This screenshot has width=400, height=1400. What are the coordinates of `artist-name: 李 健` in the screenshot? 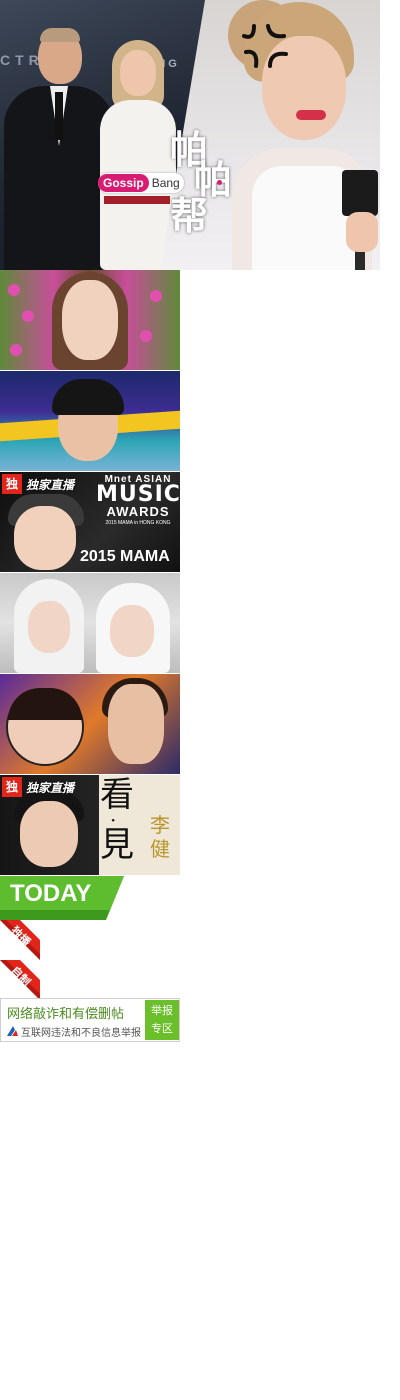 It's located at (160, 837).